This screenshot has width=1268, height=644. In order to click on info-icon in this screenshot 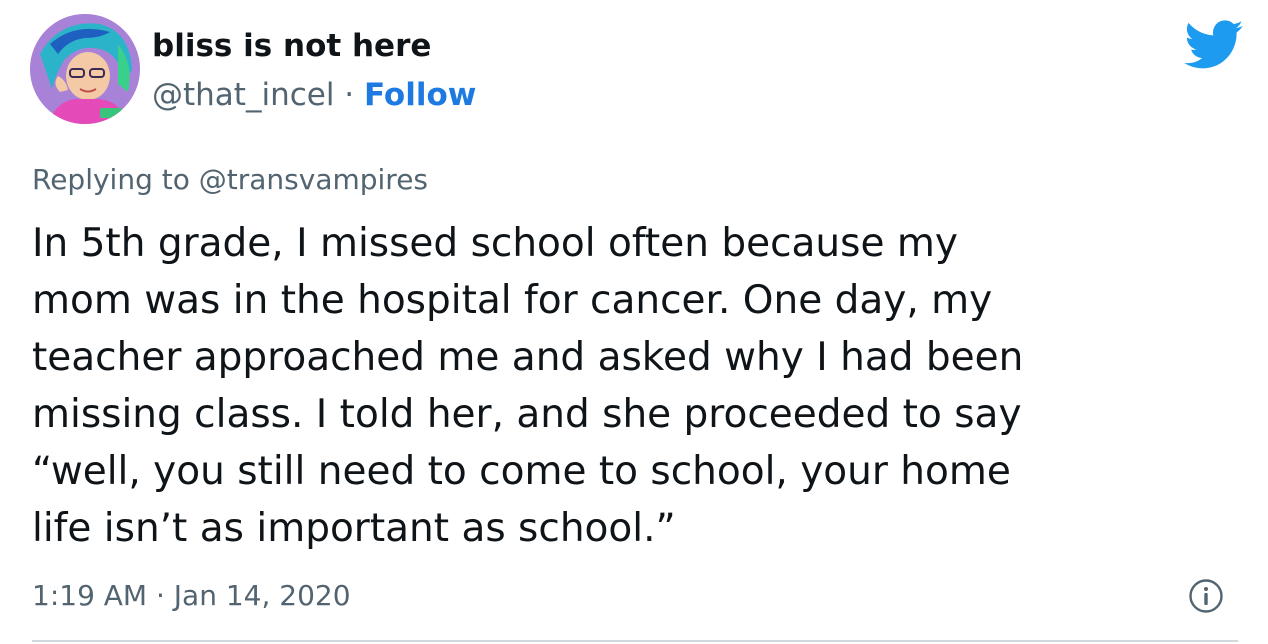, I will do `click(1206, 596)`.